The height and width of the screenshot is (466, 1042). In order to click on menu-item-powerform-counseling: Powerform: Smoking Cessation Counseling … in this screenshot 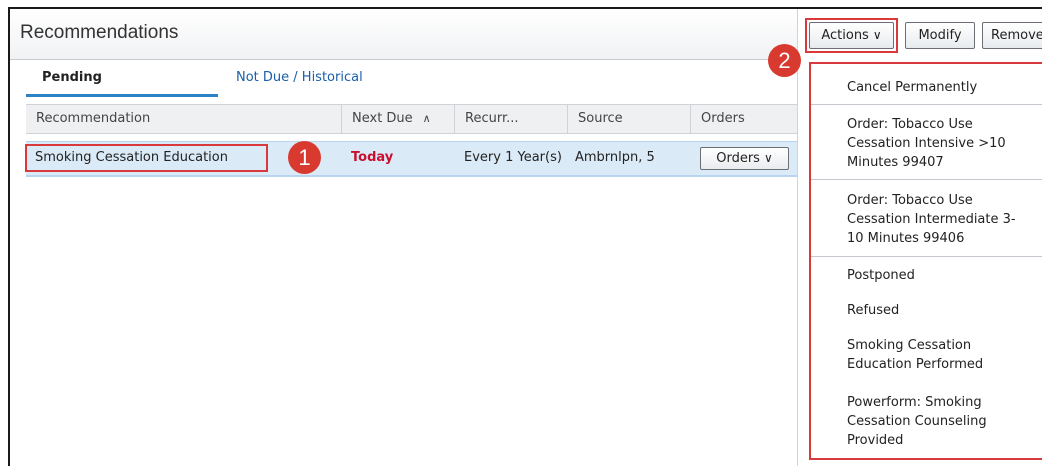, I will do `click(926, 421)`.